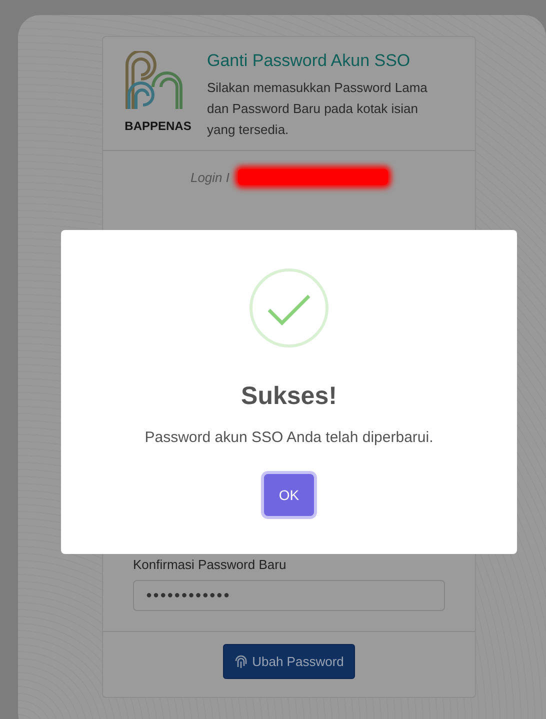  I want to click on success-check-icon, so click(289, 308).